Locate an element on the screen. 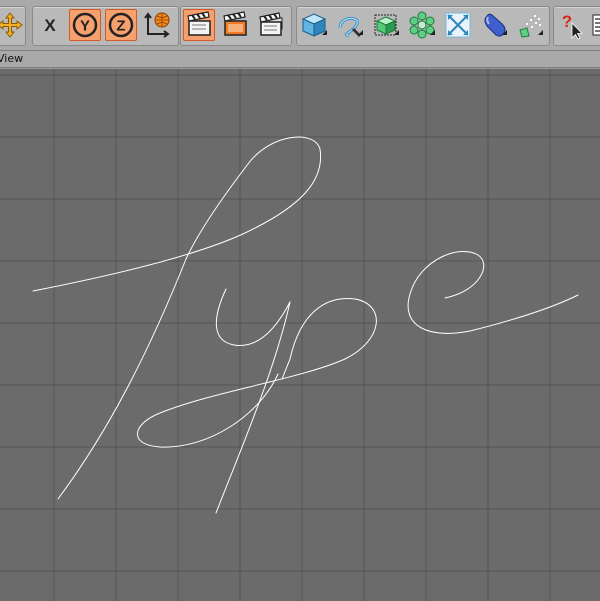 This screenshot has height=601, width=600. cloner-icon is located at coordinates (422, 25).